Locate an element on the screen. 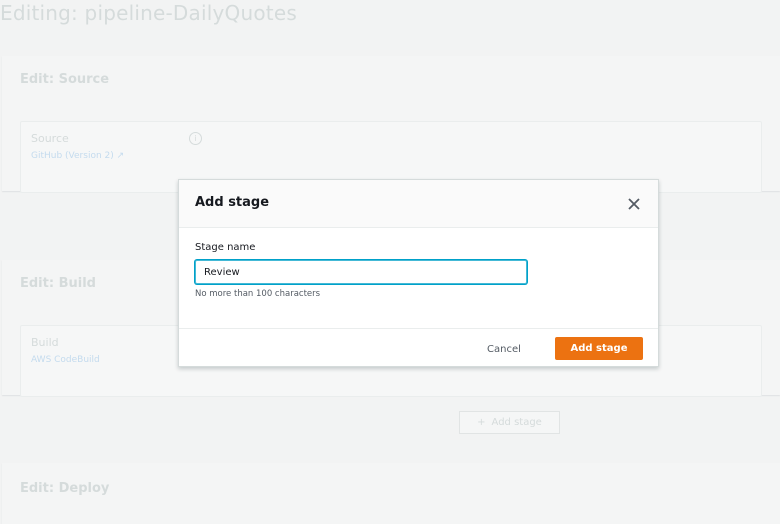  page-title: Editing: pipeline-DailyQuotes is located at coordinates (148, 13).